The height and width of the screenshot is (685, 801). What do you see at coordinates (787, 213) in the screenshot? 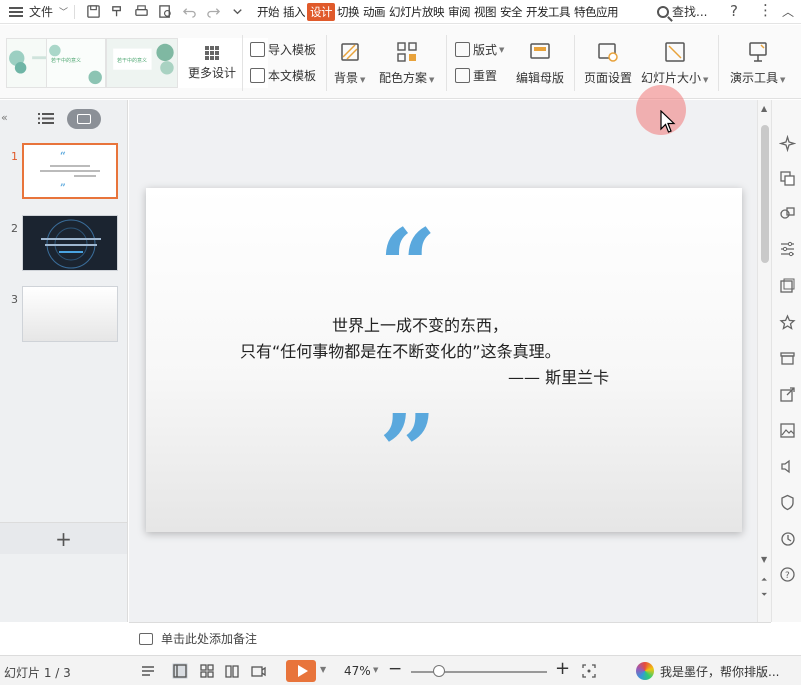
I see `shapes-icon` at bounding box center [787, 213].